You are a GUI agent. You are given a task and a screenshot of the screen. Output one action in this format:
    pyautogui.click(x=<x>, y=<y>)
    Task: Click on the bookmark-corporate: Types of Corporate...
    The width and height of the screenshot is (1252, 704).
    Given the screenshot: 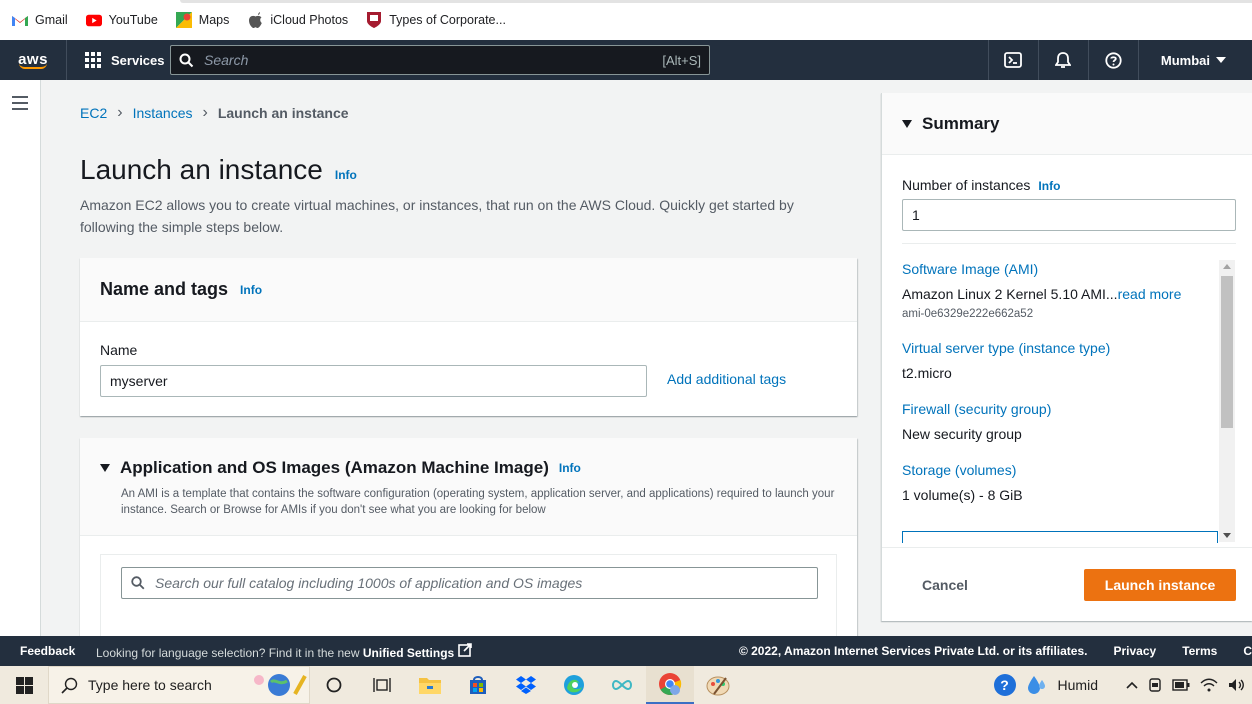 What is the action you would take?
    pyautogui.click(x=436, y=20)
    